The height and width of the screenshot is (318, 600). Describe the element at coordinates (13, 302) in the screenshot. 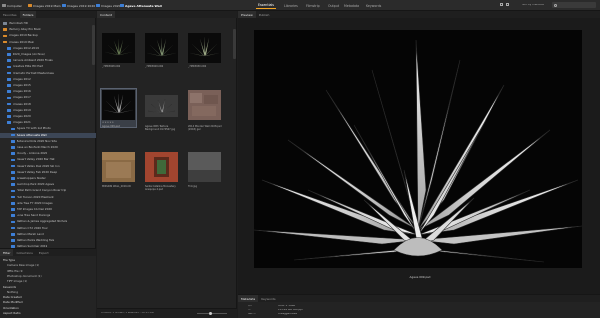

I see `filter-group: Date Modified` at that location.